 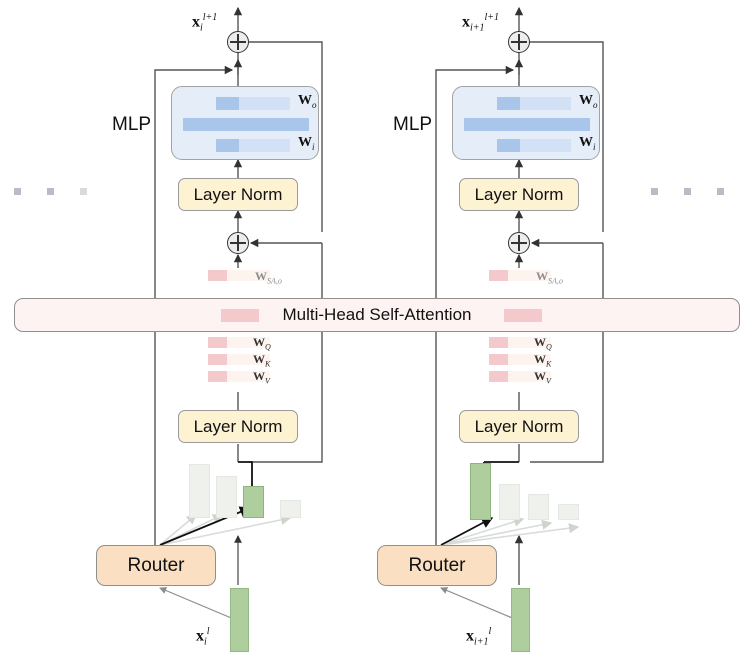 I want to click on attn-weight-q-label-left: WQ, so click(x=262, y=343).